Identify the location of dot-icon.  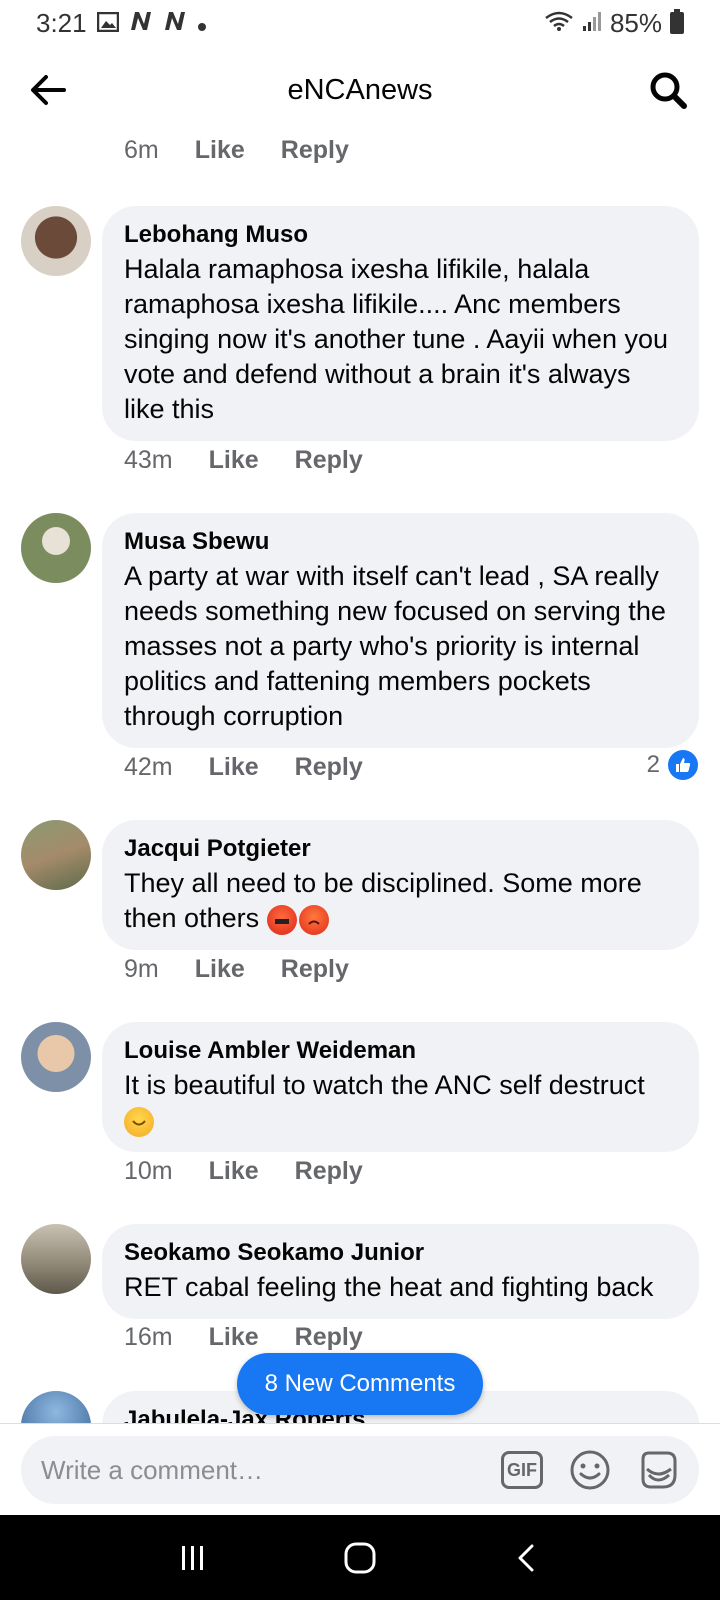
(202, 23).